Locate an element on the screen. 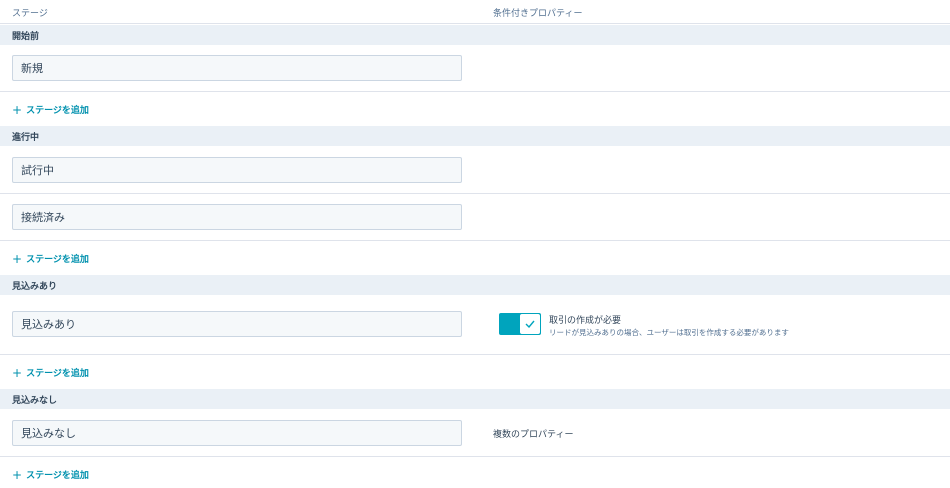 This screenshot has width=950, height=488. stage-name-input: 見込みあり is located at coordinates (237, 324).